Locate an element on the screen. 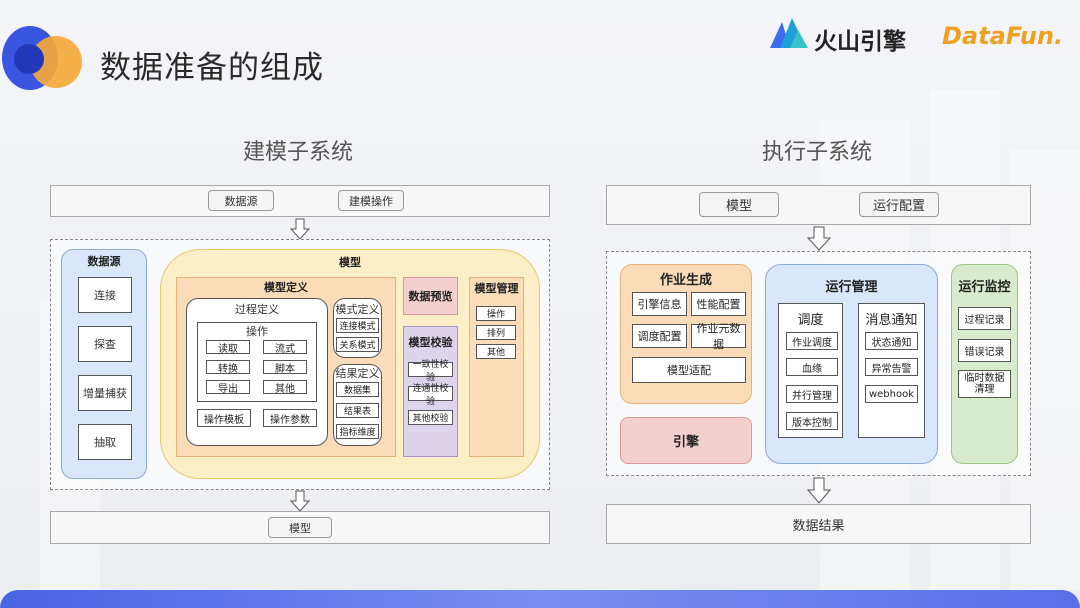 The width and height of the screenshot is (1080, 608). run-monitor-title: 运行监控 is located at coordinates (984, 287).